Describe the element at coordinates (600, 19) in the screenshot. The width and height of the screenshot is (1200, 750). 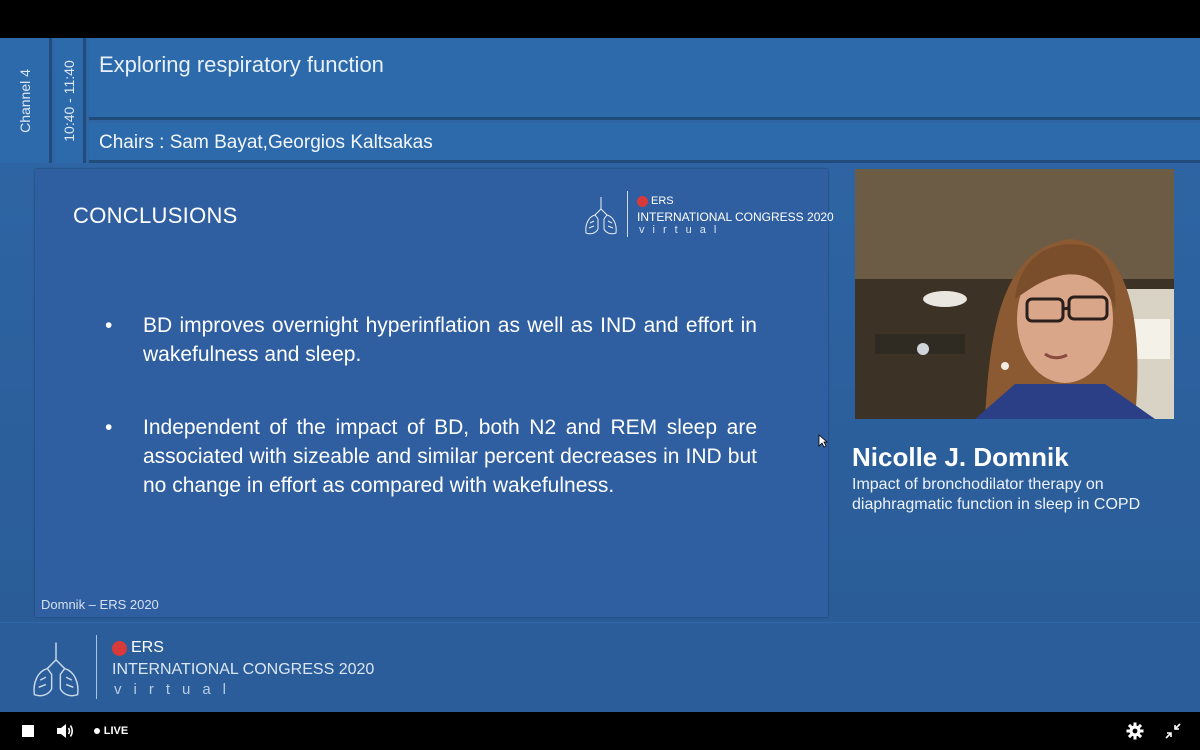
I see `top-letterbox` at that location.